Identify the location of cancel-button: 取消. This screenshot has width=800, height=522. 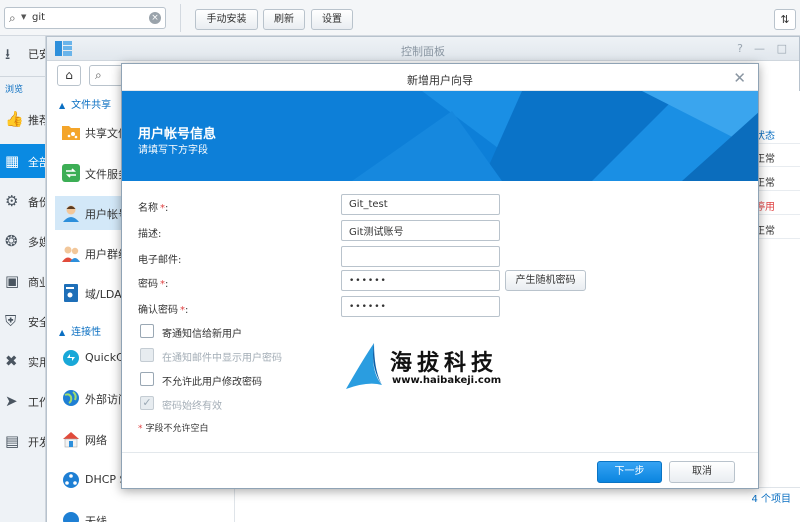
(702, 472).